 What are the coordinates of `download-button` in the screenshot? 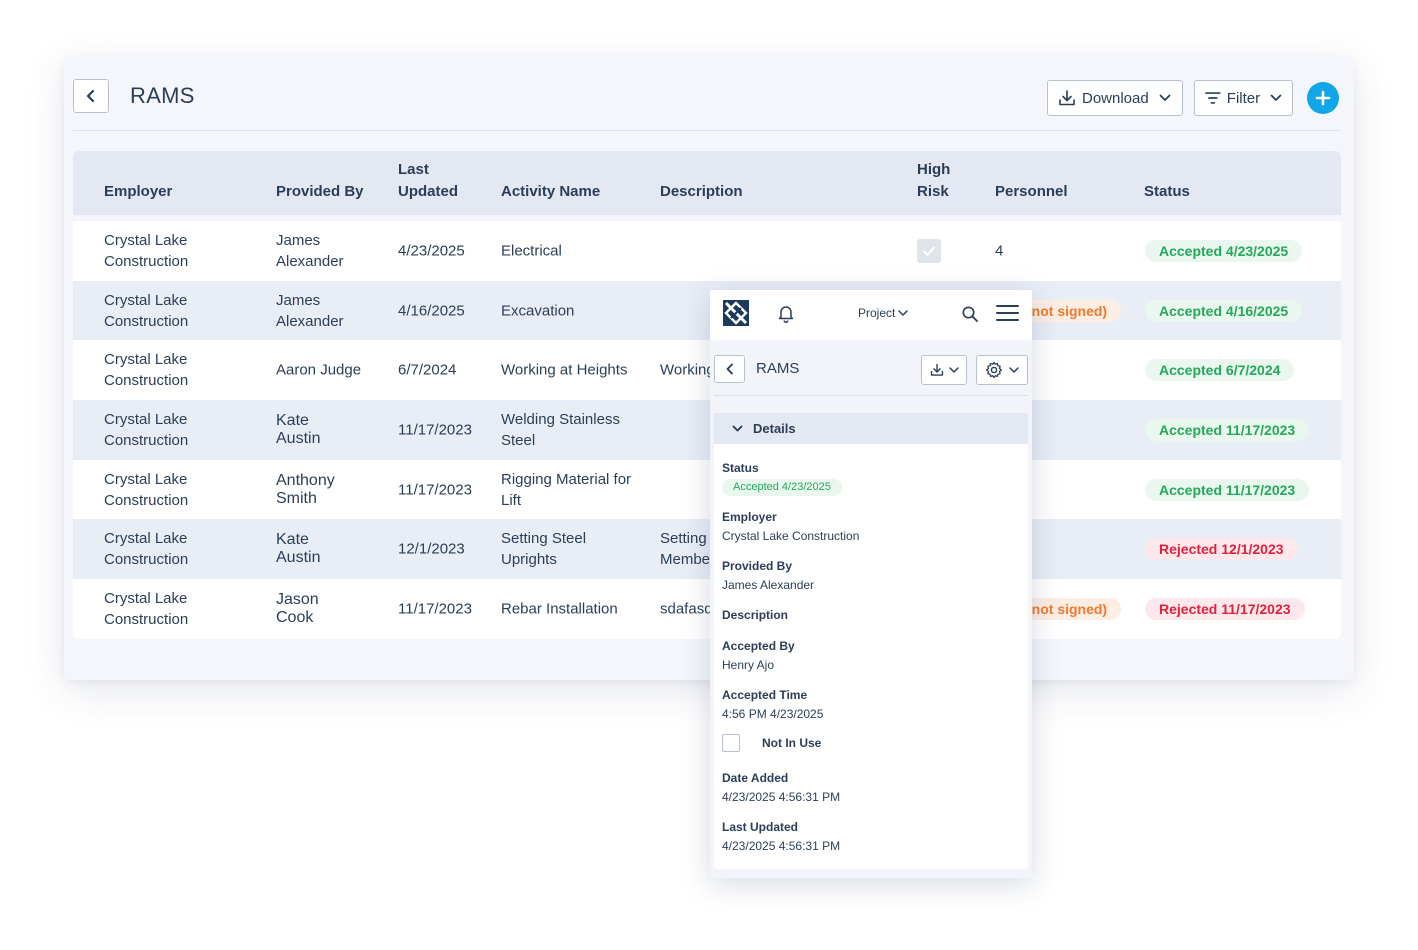 It's located at (944, 370).